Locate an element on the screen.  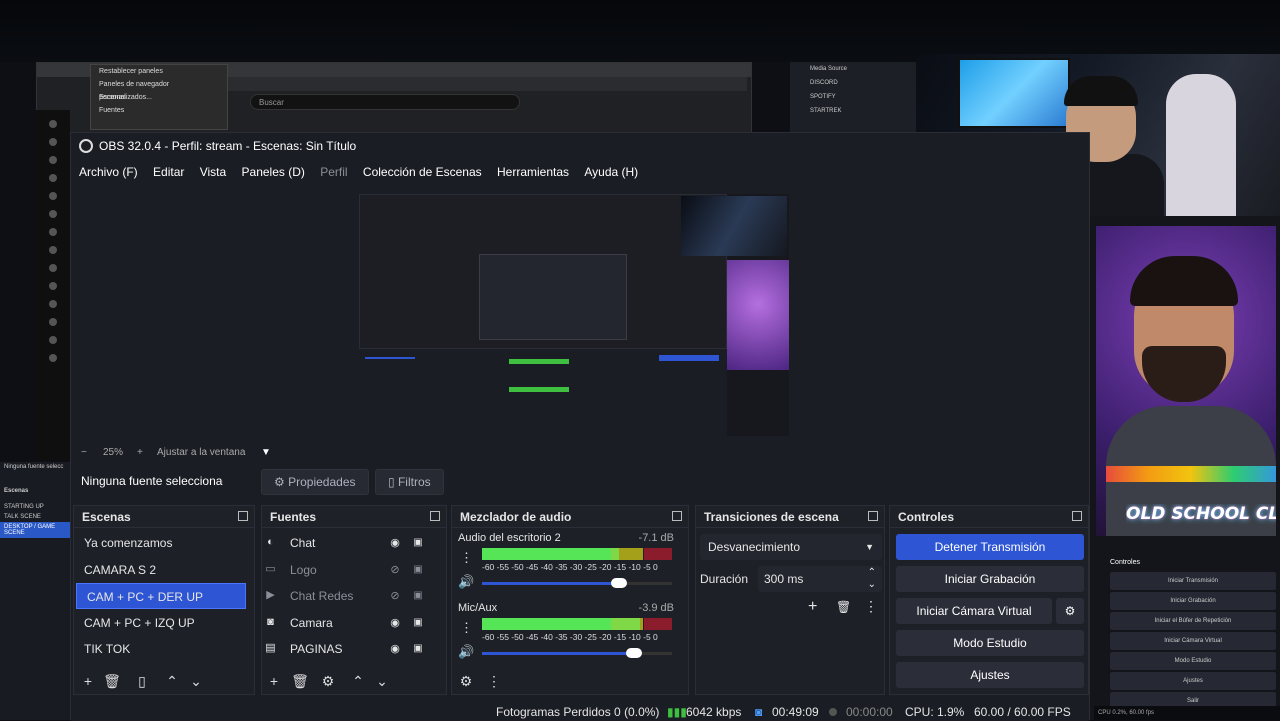
source-item: ▶ Chat Redes ⊘ ▣ is located at coordinates (354, 596).